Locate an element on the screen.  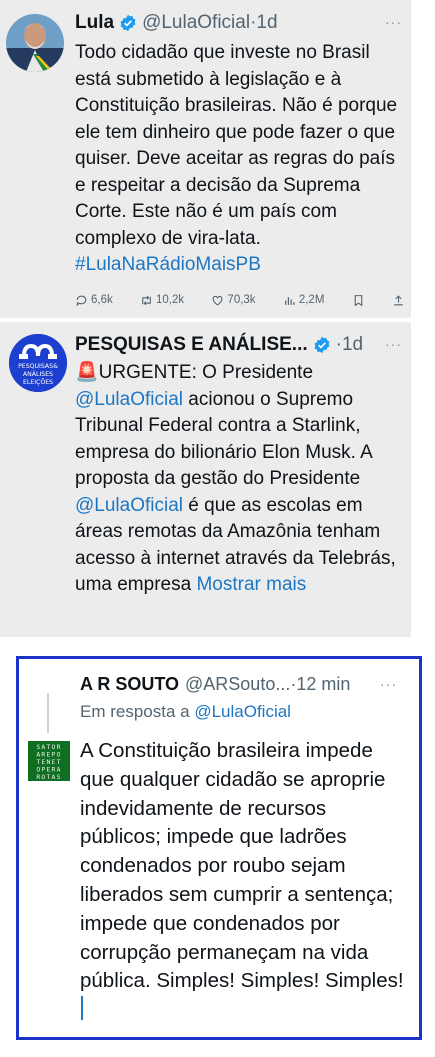
siren-emoji: 🚨 is located at coordinates (87, 372).